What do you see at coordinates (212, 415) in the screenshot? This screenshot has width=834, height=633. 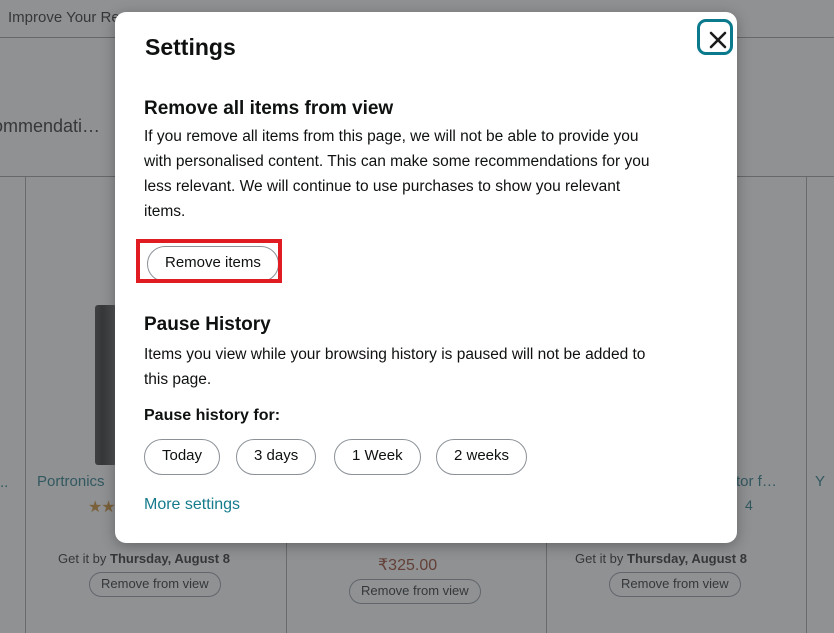 I see `pause-history-for-label: Pause history for:` at bounding box center [212, 415].